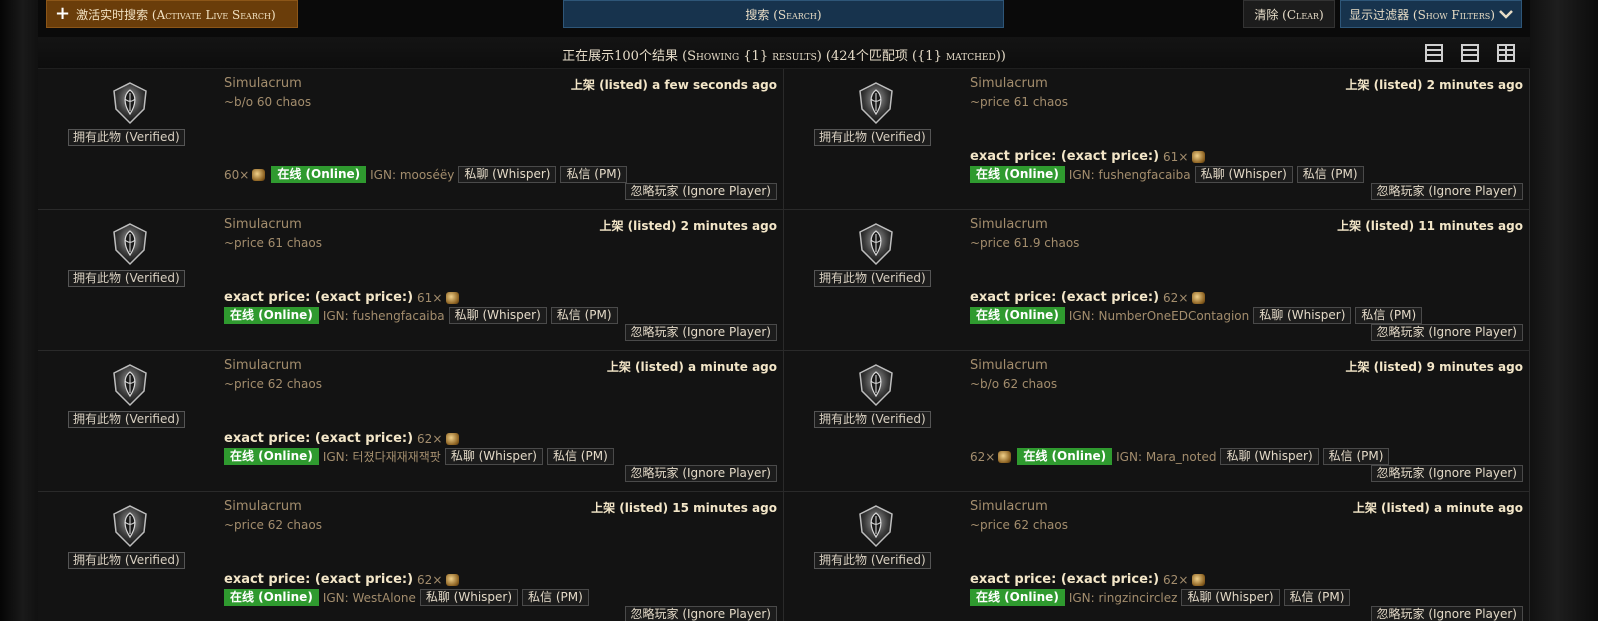 The image size is (1598, 621). Describe the element at coordinates (688, 226) in the screenshot. I see `listed-time: 上架 (listed) 2 minutes ago` at that location.